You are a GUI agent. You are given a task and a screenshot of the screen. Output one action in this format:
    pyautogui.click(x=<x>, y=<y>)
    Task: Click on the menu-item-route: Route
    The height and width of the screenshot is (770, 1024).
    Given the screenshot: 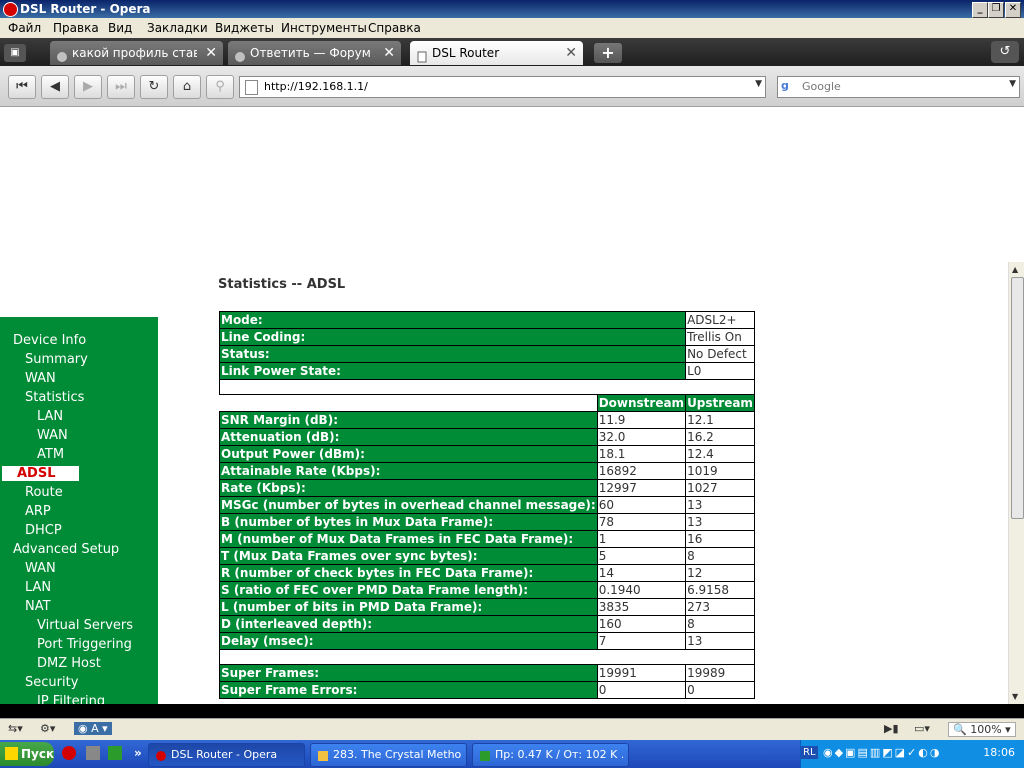 What is the action you would take?
    pyautogui.click(x=44, y=492)
    